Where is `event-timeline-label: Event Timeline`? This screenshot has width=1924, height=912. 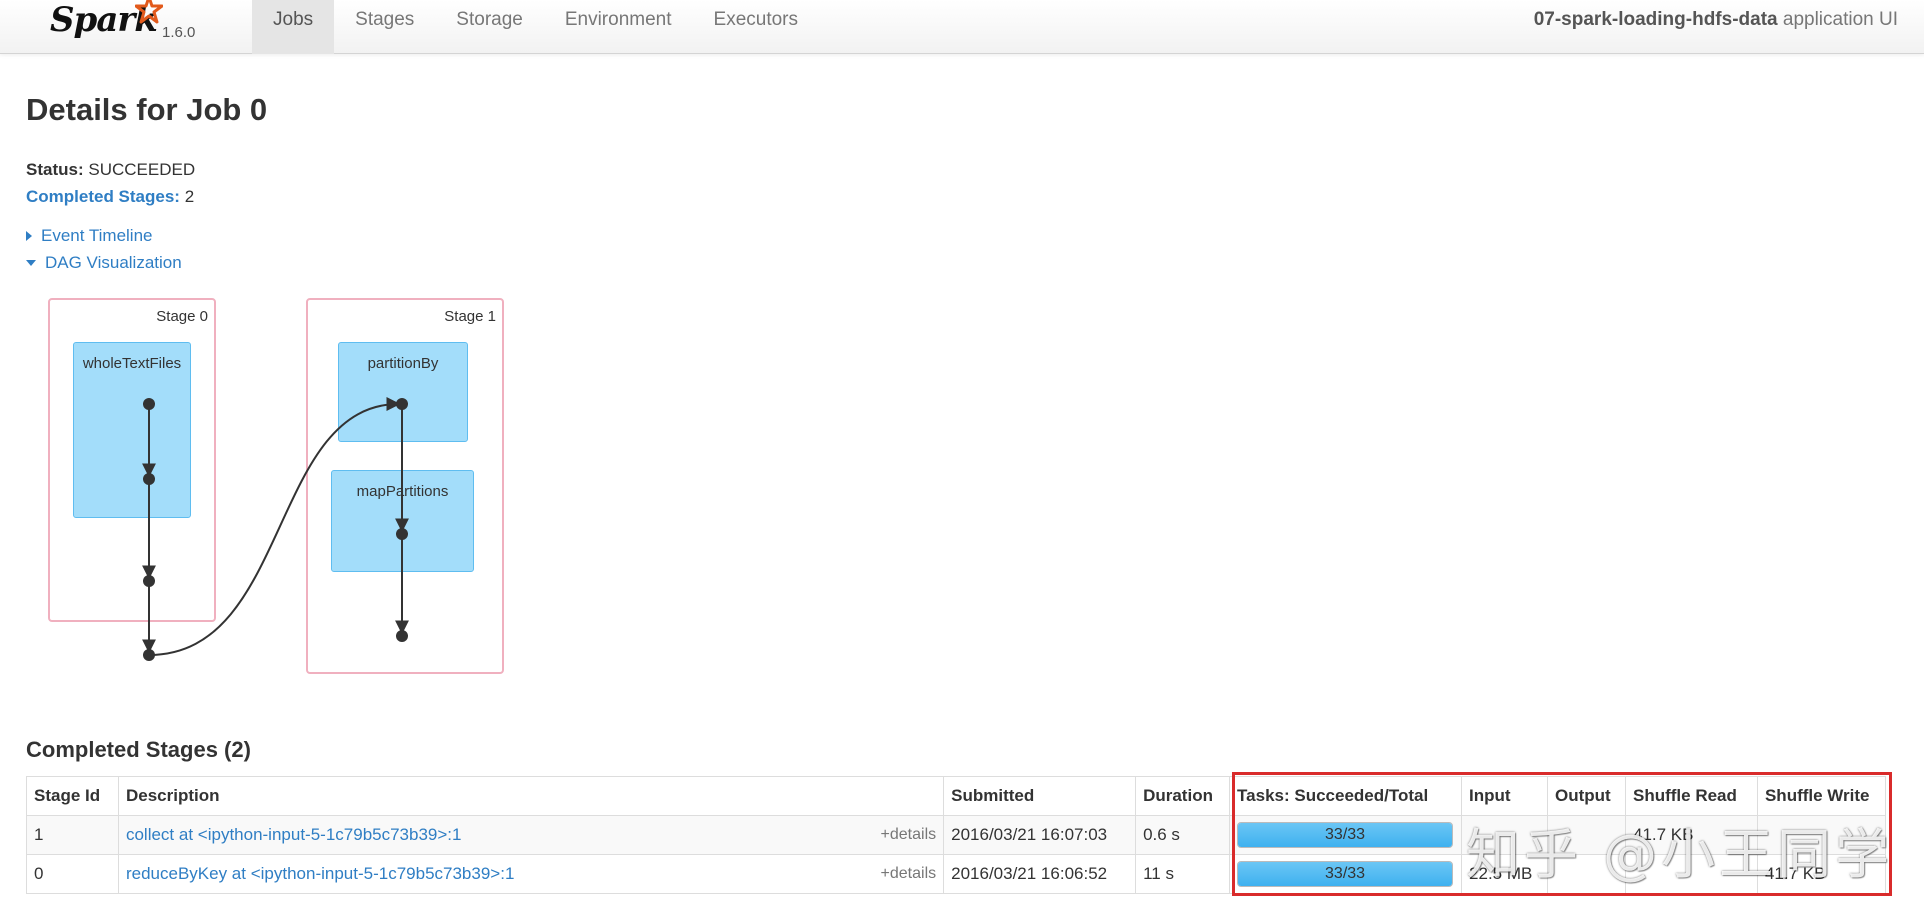 event-timeline-label: Event Timeline is located at coordinates (97, 235).